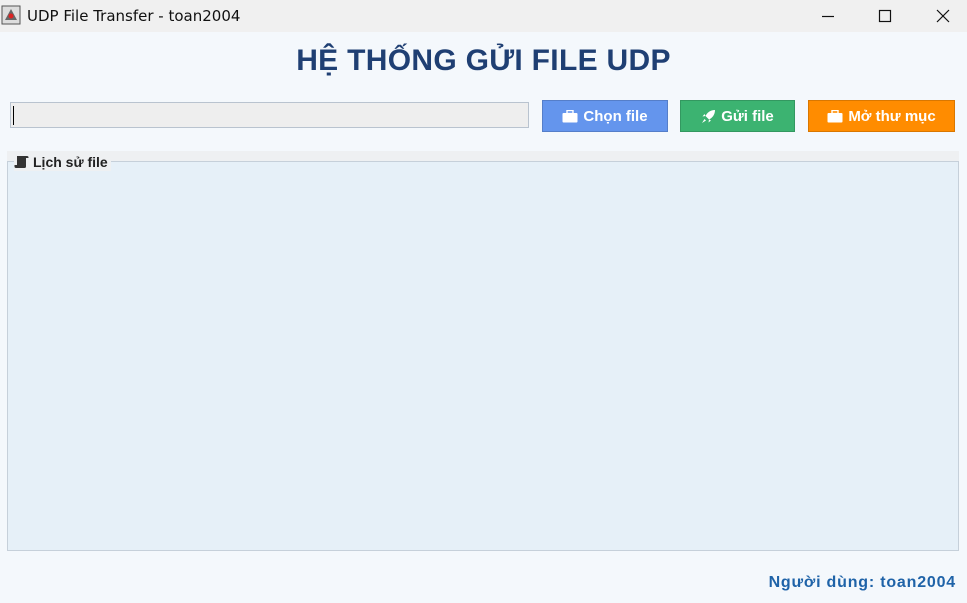 The height and width of the screenshot is (603, 967). I want to click on minimize-icon, so click(828, 16).